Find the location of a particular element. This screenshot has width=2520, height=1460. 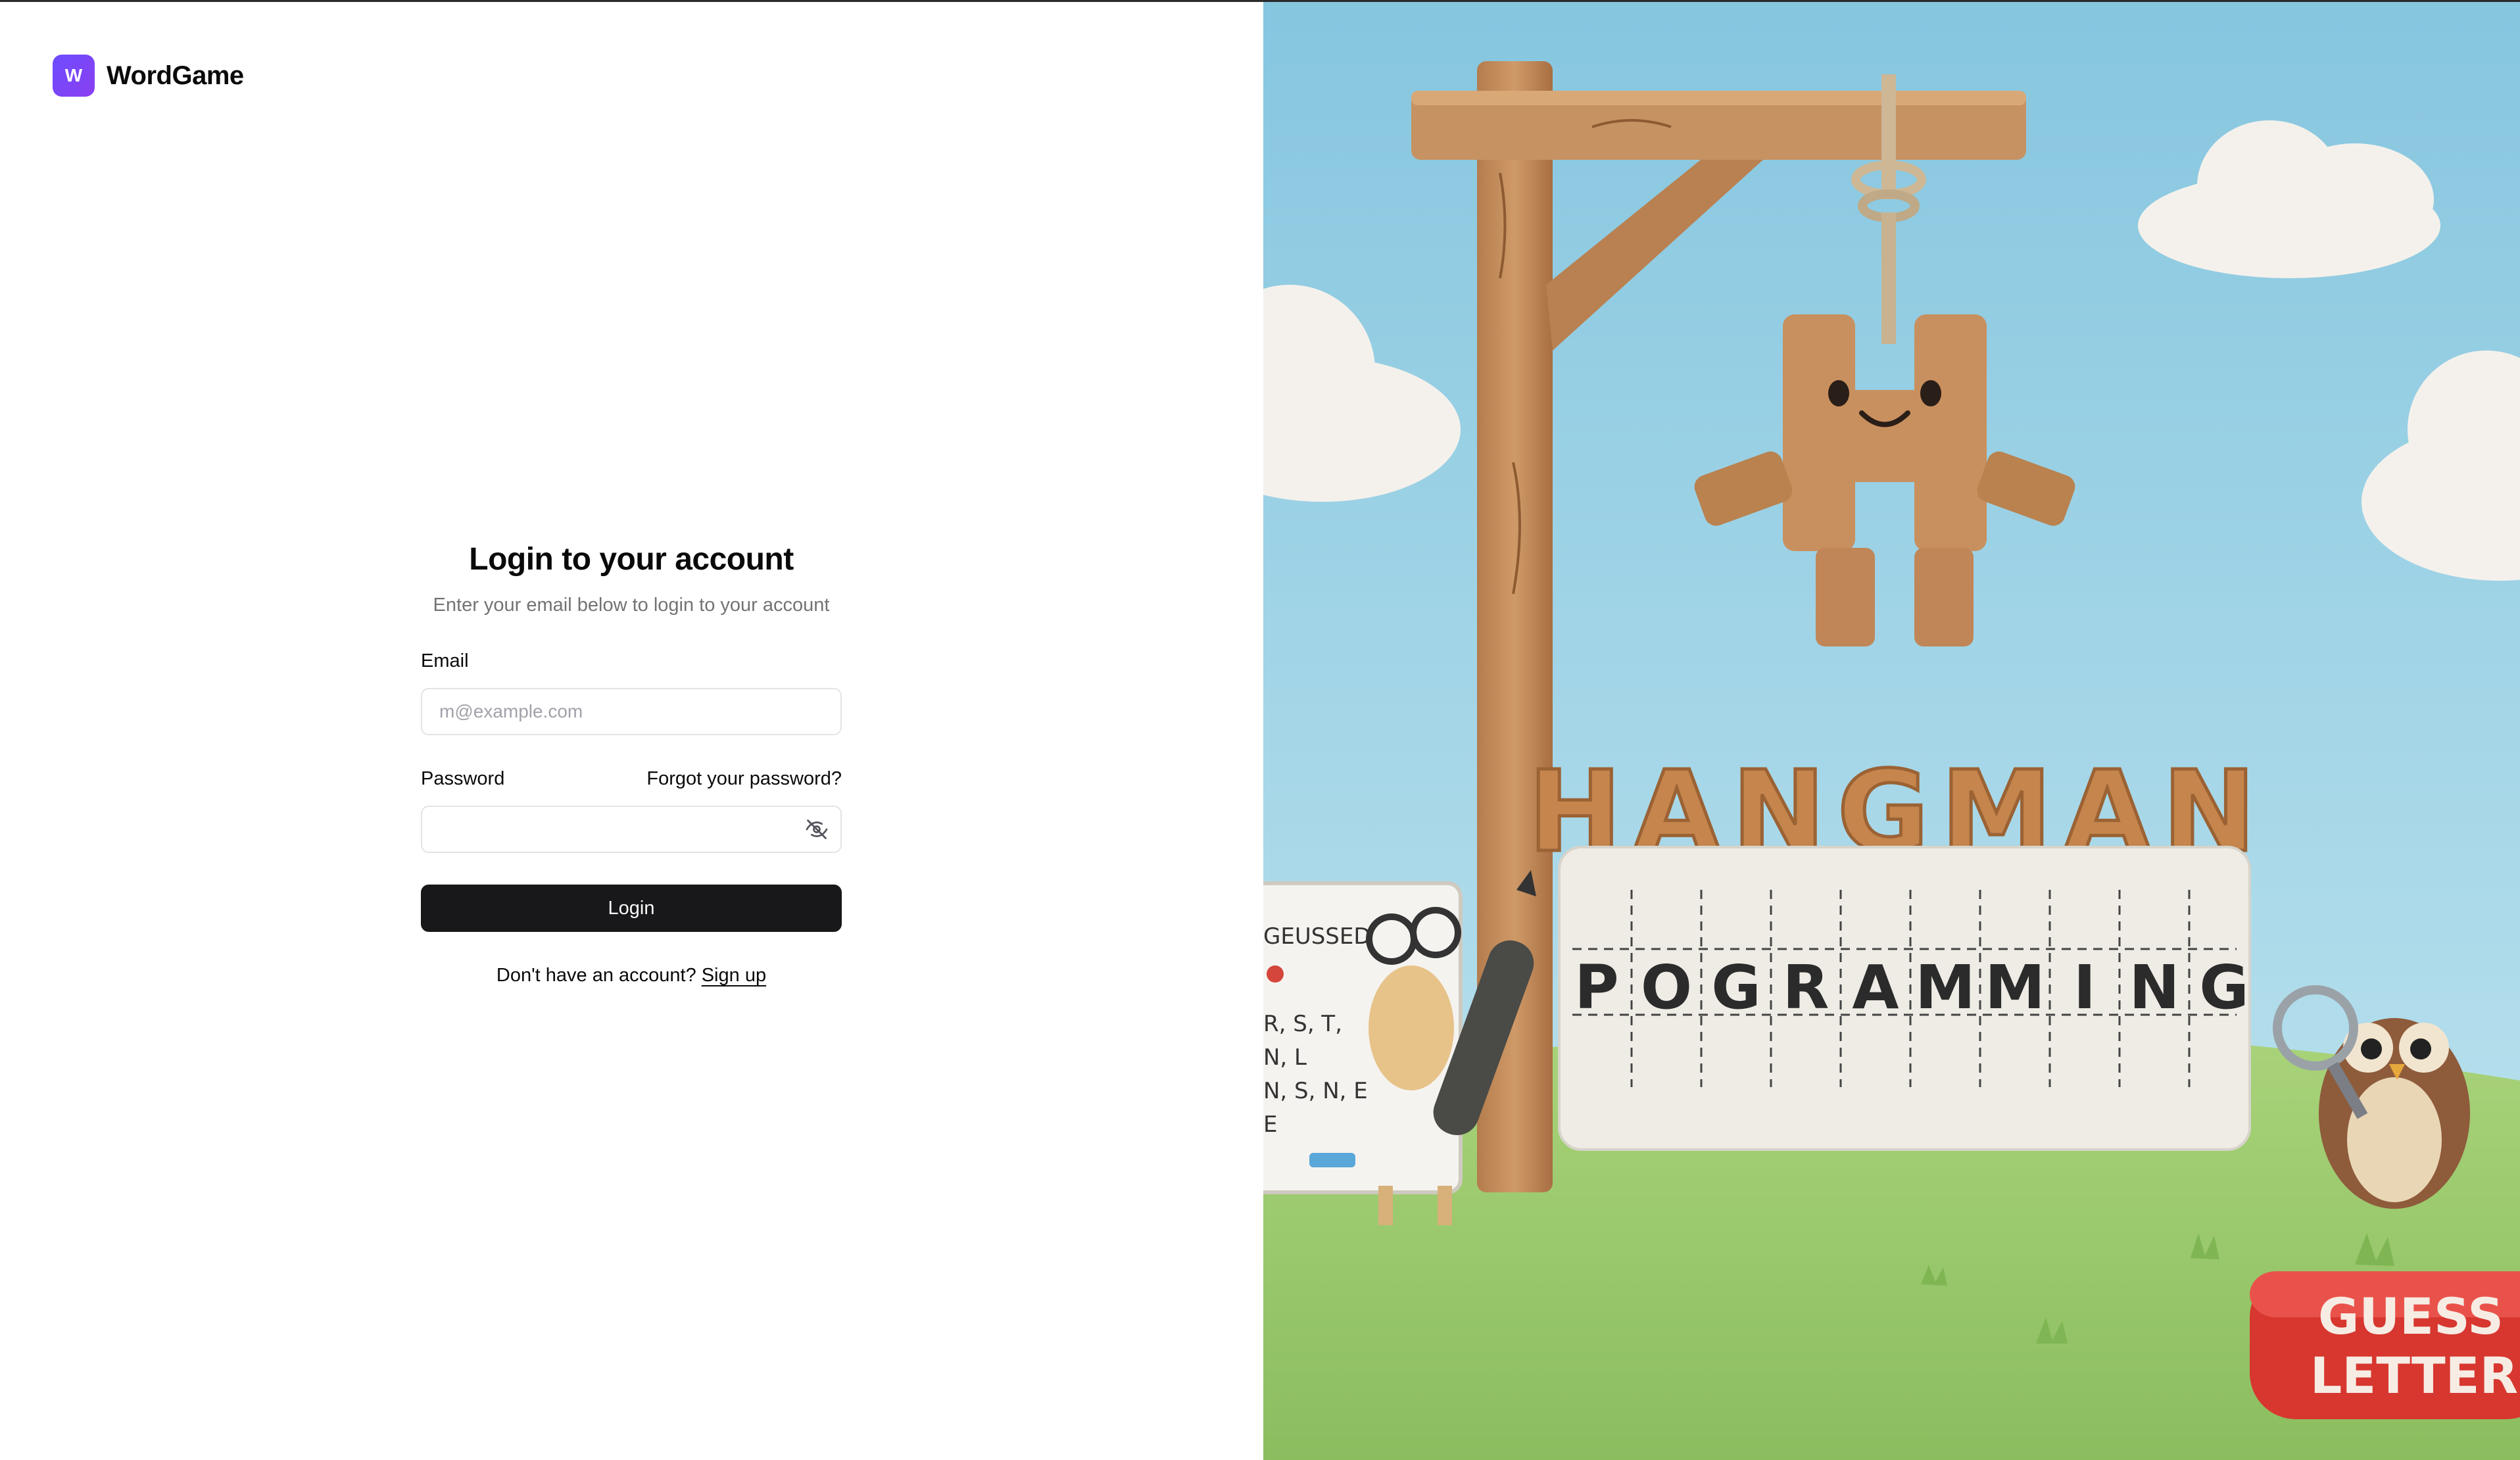

login-button: Login is located at coordinates (631, 909).